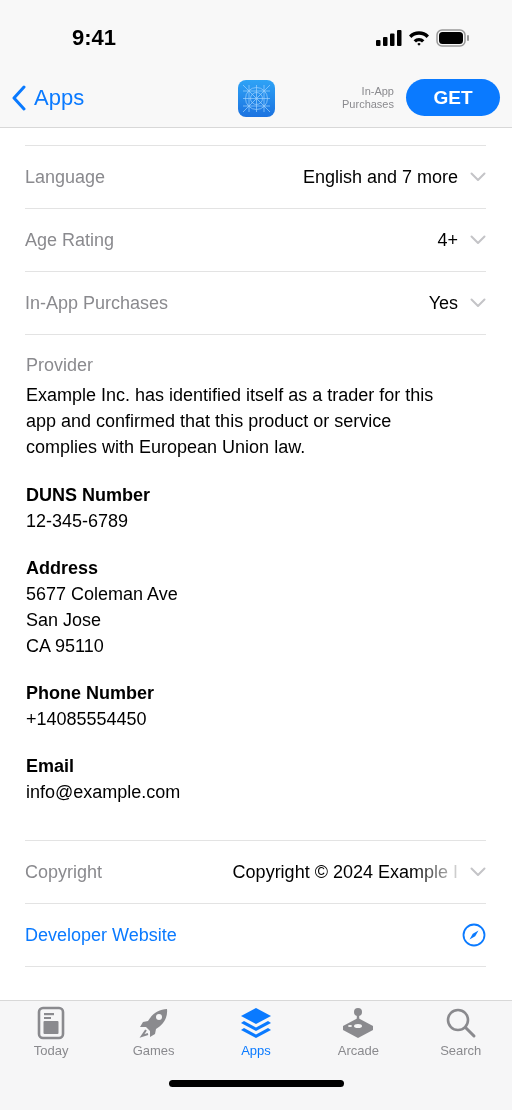 Image resolution: width=512 pixels, height=1110 pixels. I want to click on search-tab: Search, so click(460, 1032).